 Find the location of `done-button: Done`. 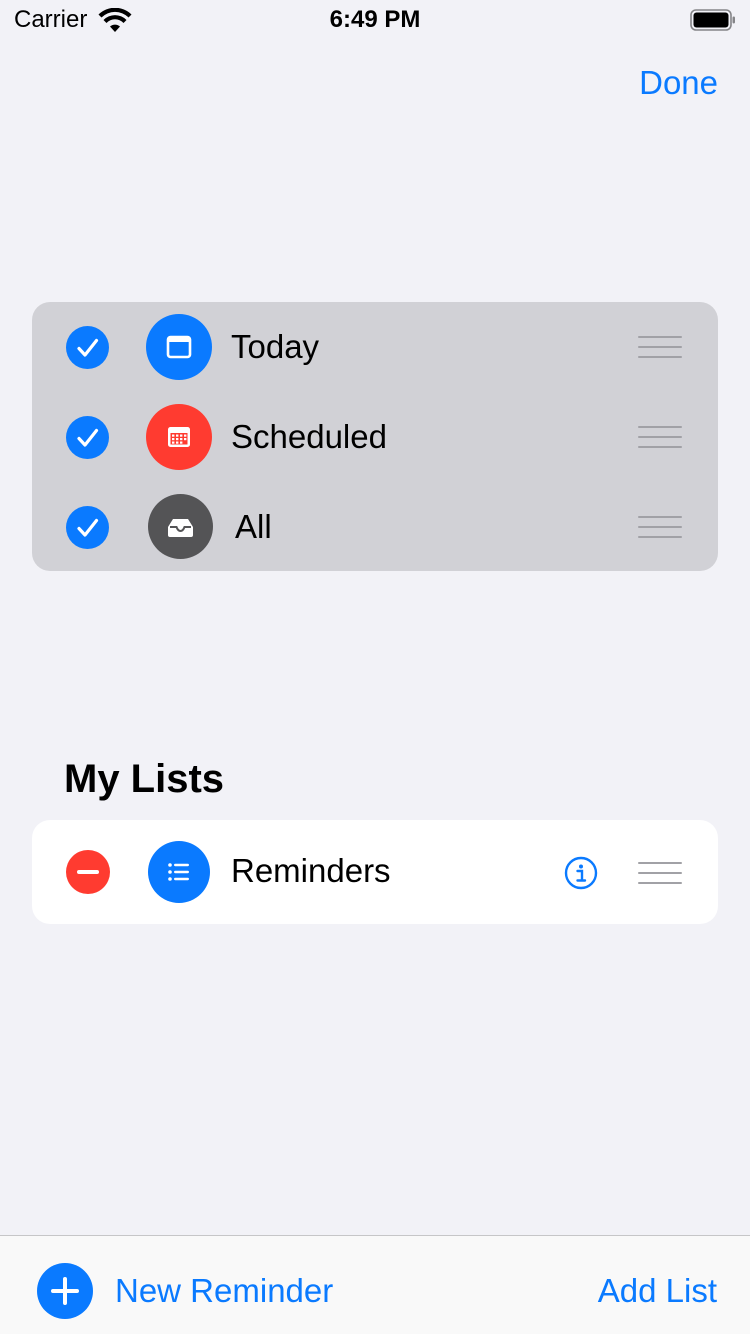

done-button: Done is located at coordinates (678, 83).